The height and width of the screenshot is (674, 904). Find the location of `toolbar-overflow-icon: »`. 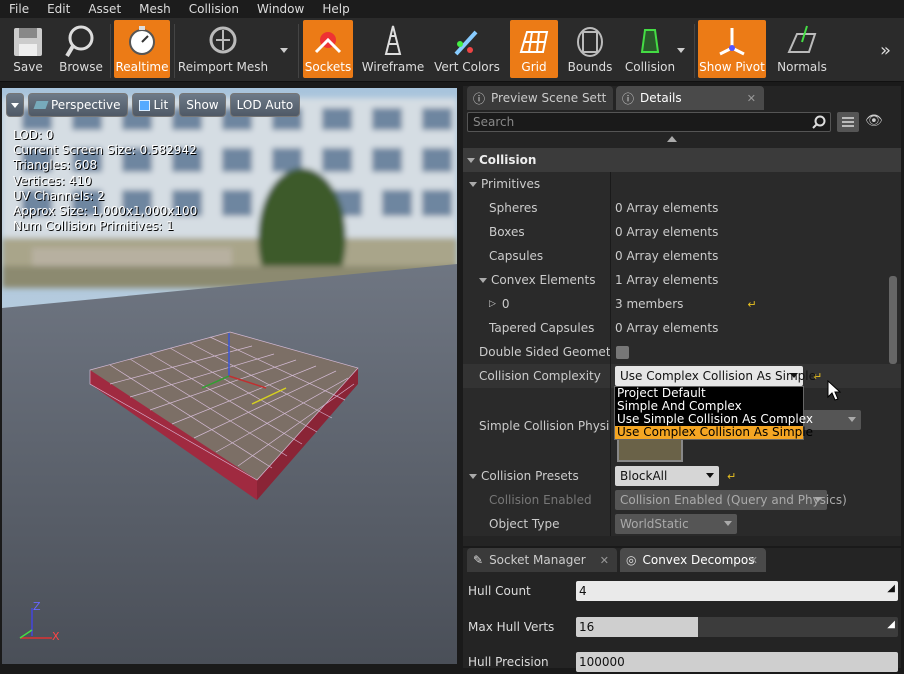

toolbar-overflow-icon: » is located at coordinates (885, 50).